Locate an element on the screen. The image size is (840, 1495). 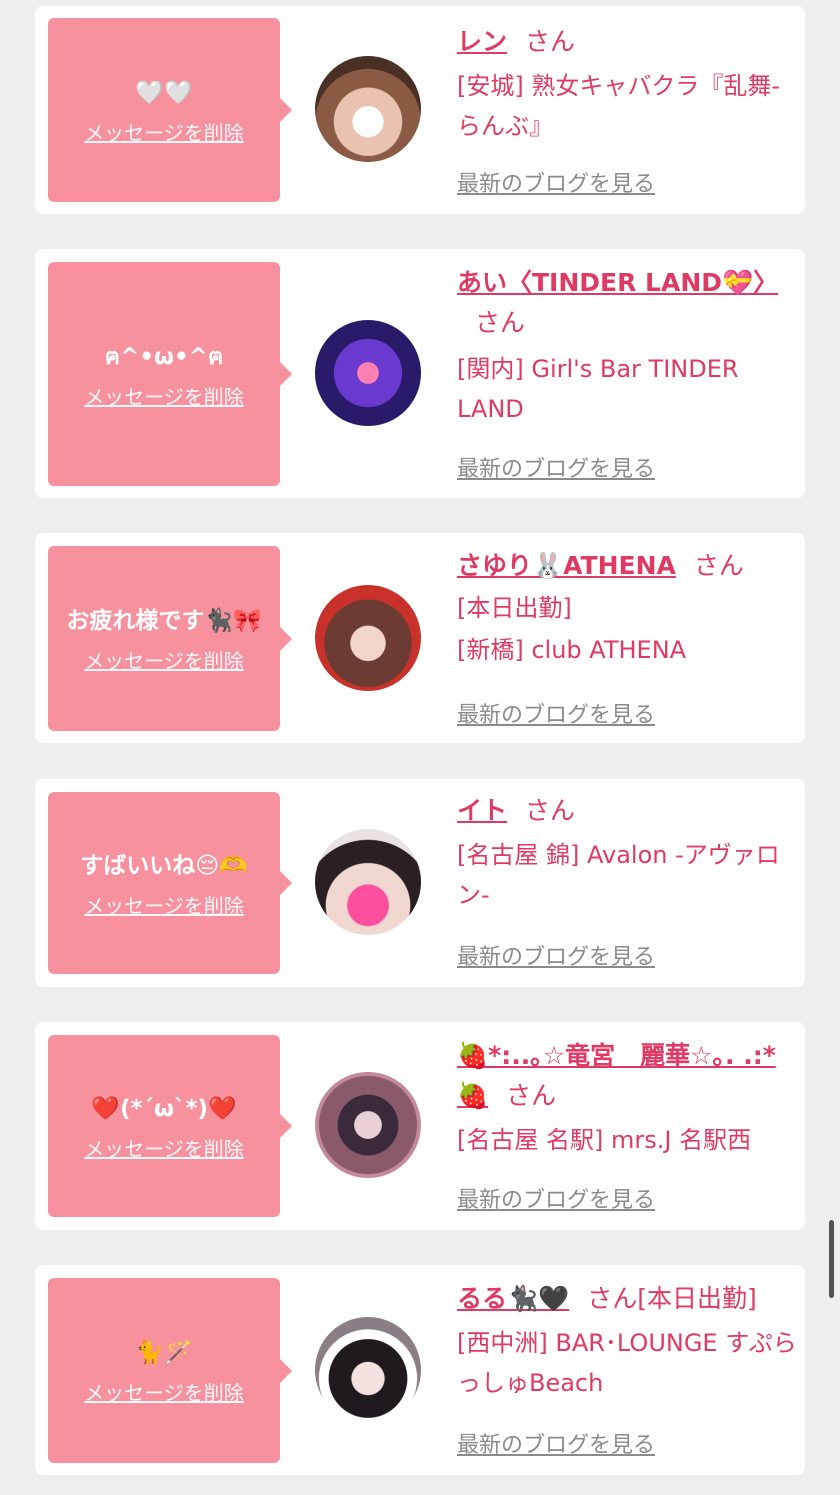
name-line: るる🐈‍⬛🖤 さん[本日出勤] is located at coordinates (627, 1299).